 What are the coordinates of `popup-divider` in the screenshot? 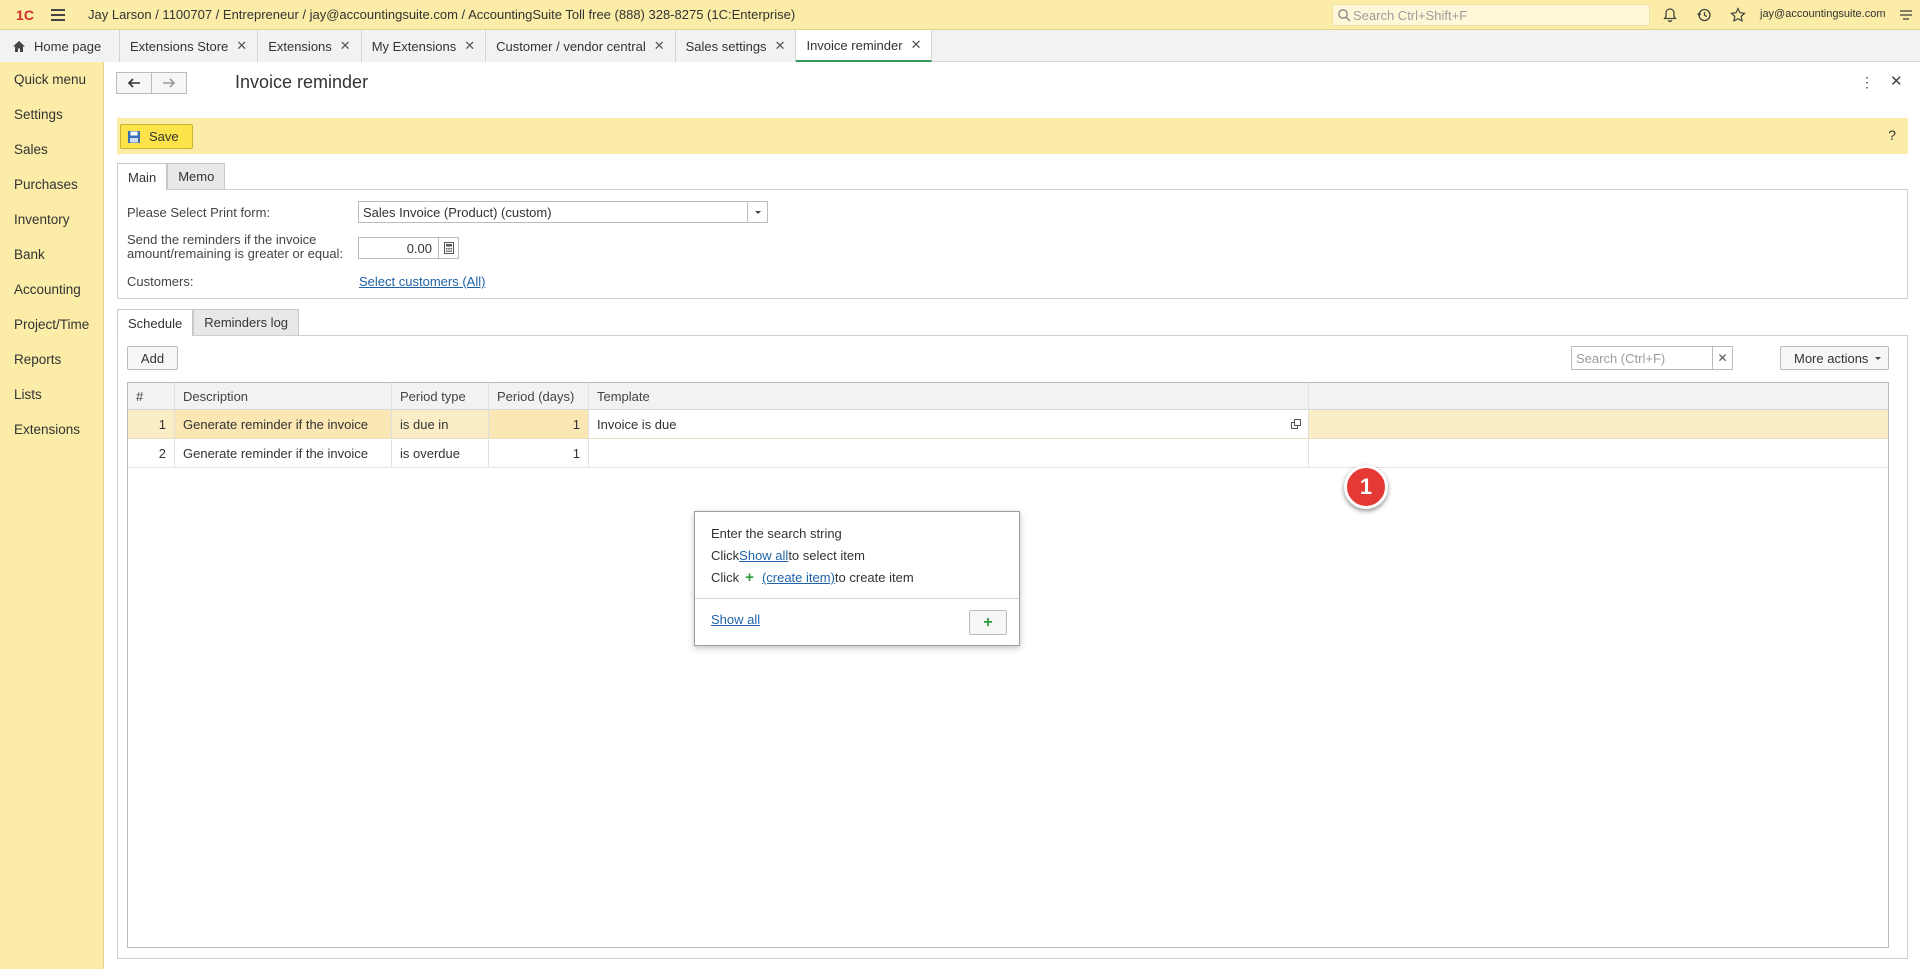 It's located at (857, 598).